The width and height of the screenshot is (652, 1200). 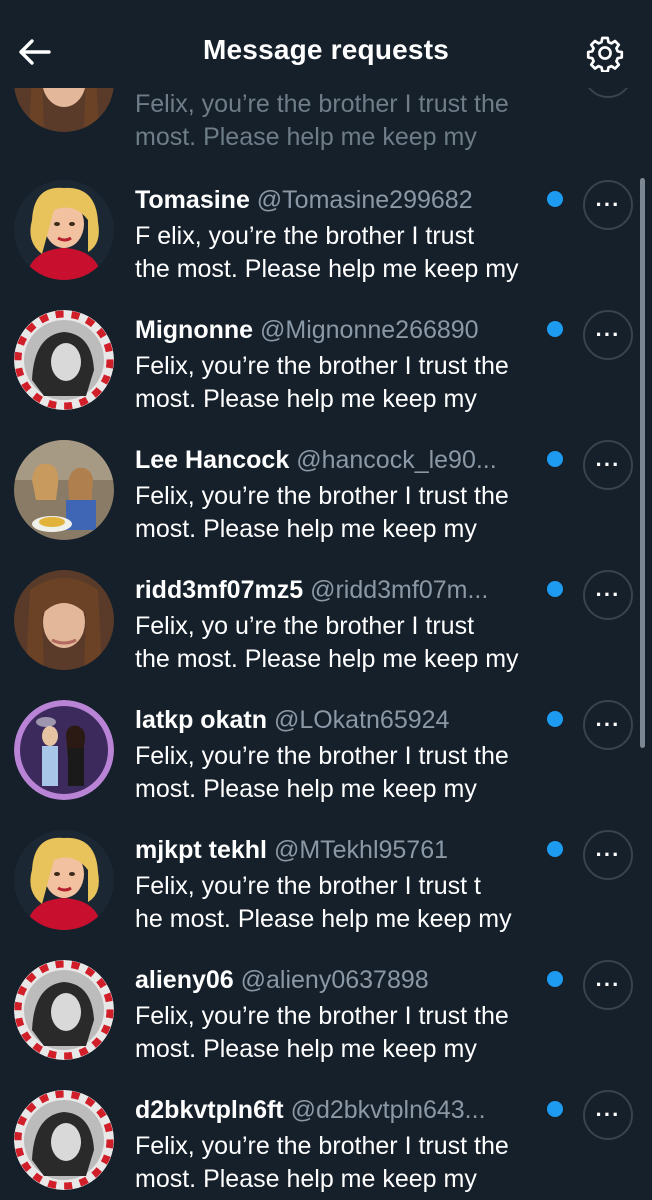 I want to click on user-handle: @Mignonne266890, so click(x=369, y=330).